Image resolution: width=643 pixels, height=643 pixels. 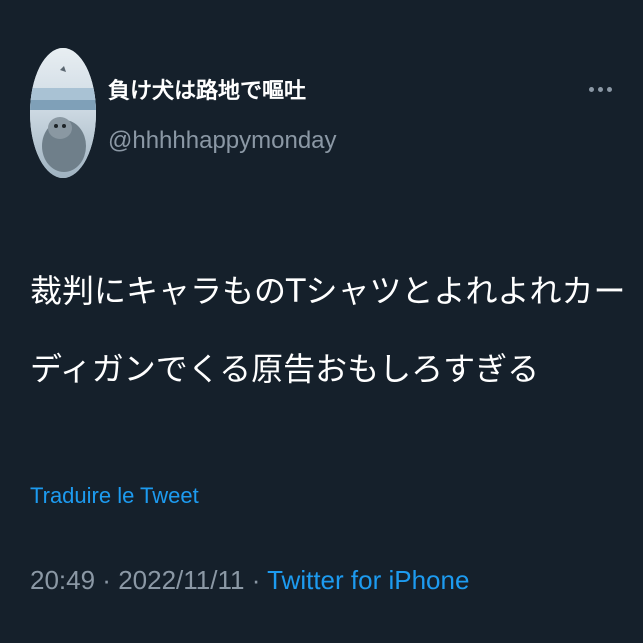 I want to click on author-handle: @hhhhhappymonday, so click(x=222, y=141).